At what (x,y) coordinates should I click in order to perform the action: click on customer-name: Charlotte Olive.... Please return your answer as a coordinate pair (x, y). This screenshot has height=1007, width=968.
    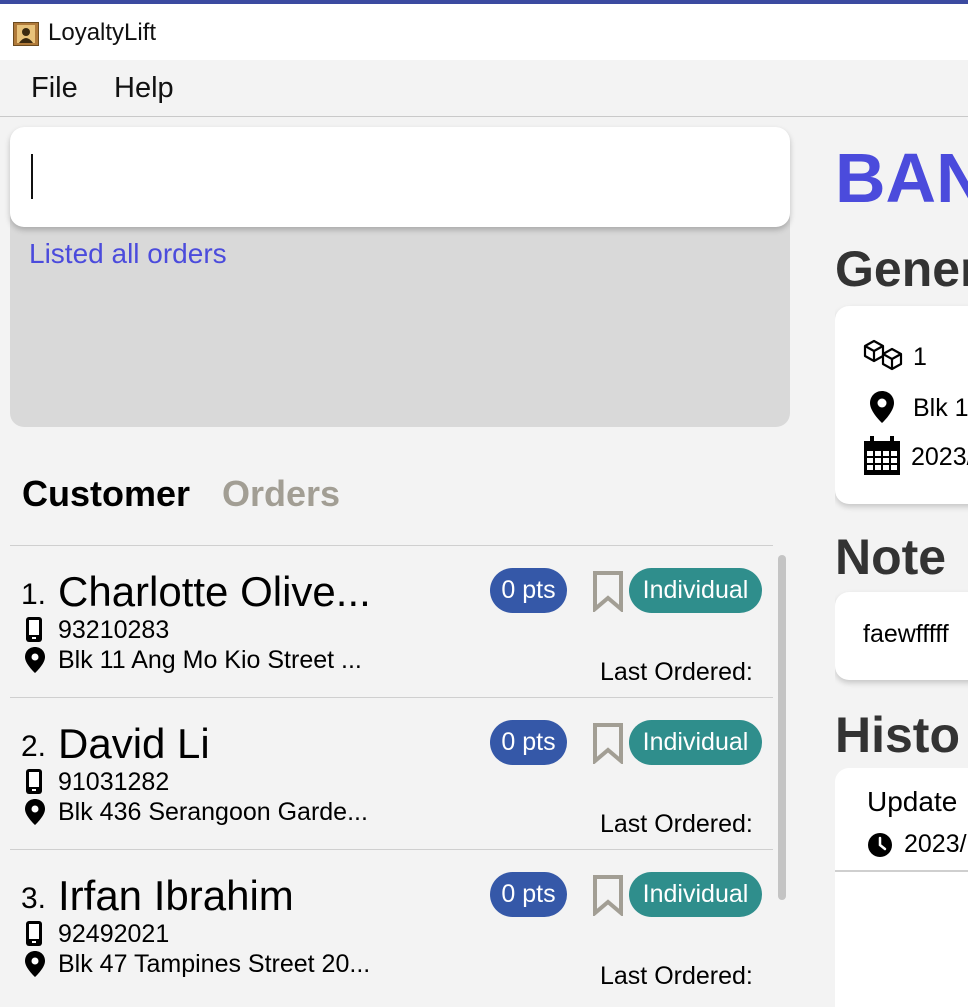
    Looking at the image, I should click on (214, 591).